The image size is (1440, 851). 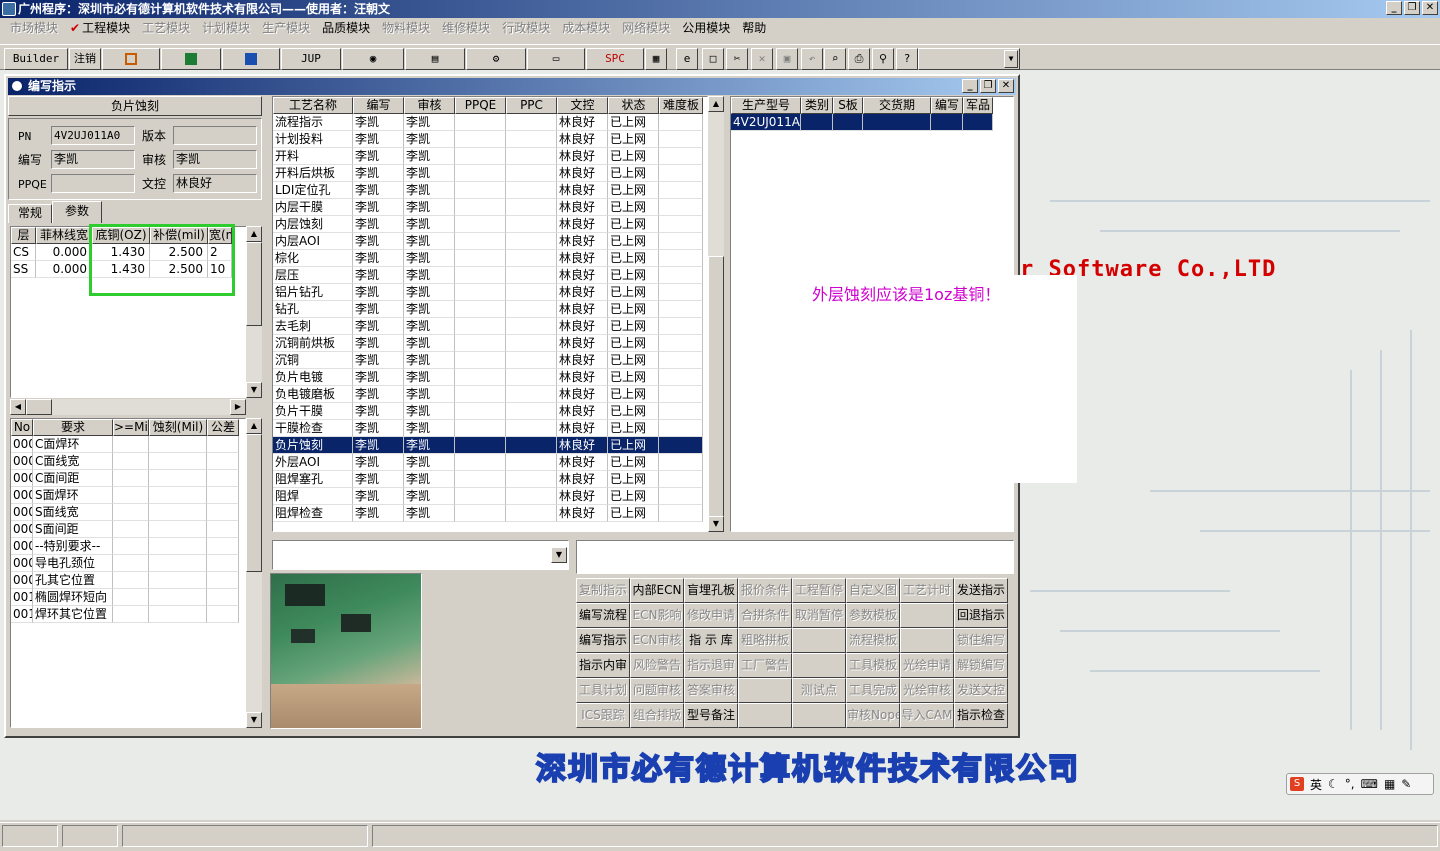 What do you see at coordinates (30, 213) in the screenshot?
I see `tab-general: 常规` at bounding box center [30, 213].